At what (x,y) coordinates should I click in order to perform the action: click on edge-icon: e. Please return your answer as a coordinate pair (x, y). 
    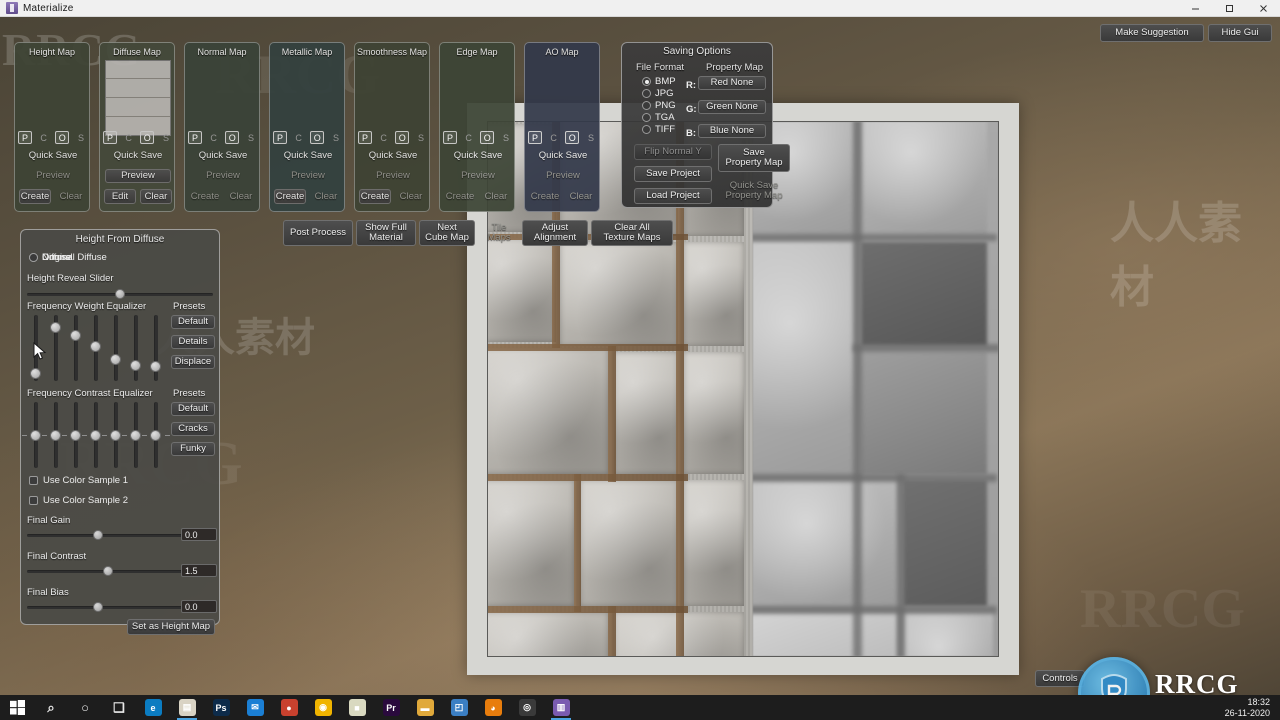
    Looking at the image, I should click on (153, 707).